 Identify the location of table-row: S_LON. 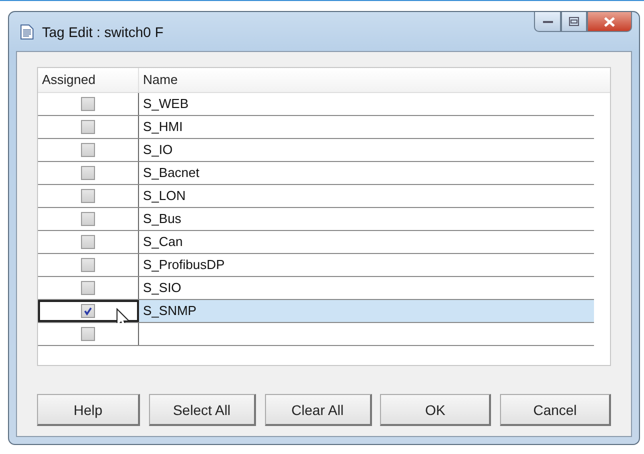
(316, 196).